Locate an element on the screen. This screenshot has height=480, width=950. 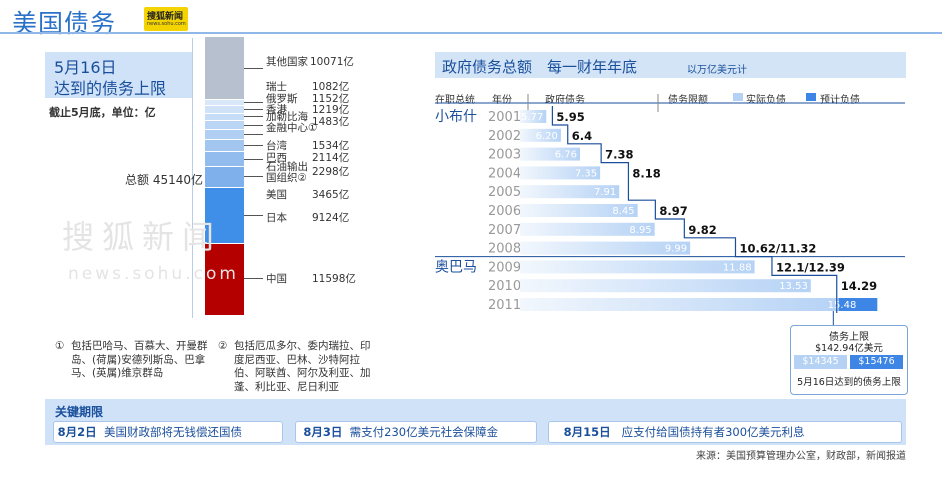
key-deadline-2: 8月3日 需支付230亿美元社会保障金 is located at coordinates (416, 432).